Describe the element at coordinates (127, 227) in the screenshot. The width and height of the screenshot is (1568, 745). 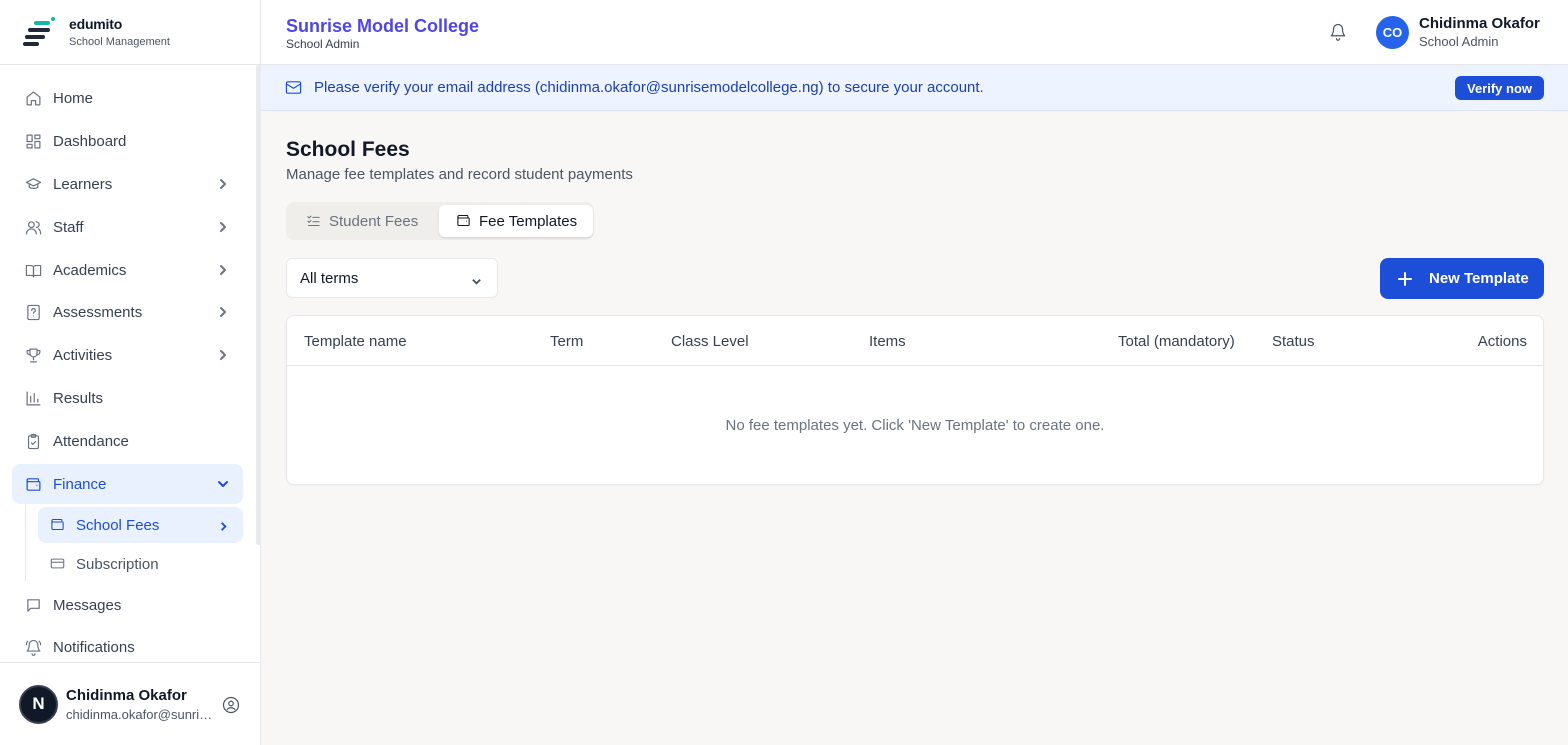
I see `sidebar-item-staff: Staff` at that location.